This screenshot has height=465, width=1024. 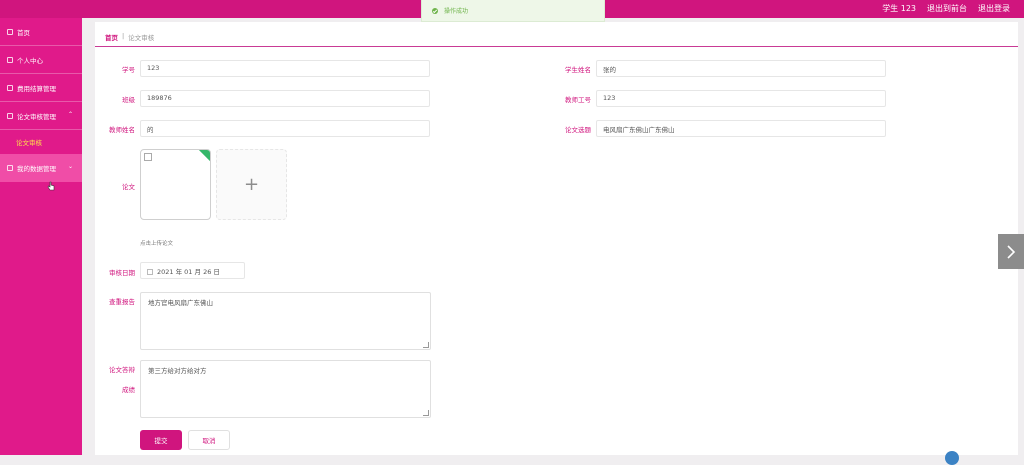 I want to click on help-bubble-icon, so click(x=952, y=458).